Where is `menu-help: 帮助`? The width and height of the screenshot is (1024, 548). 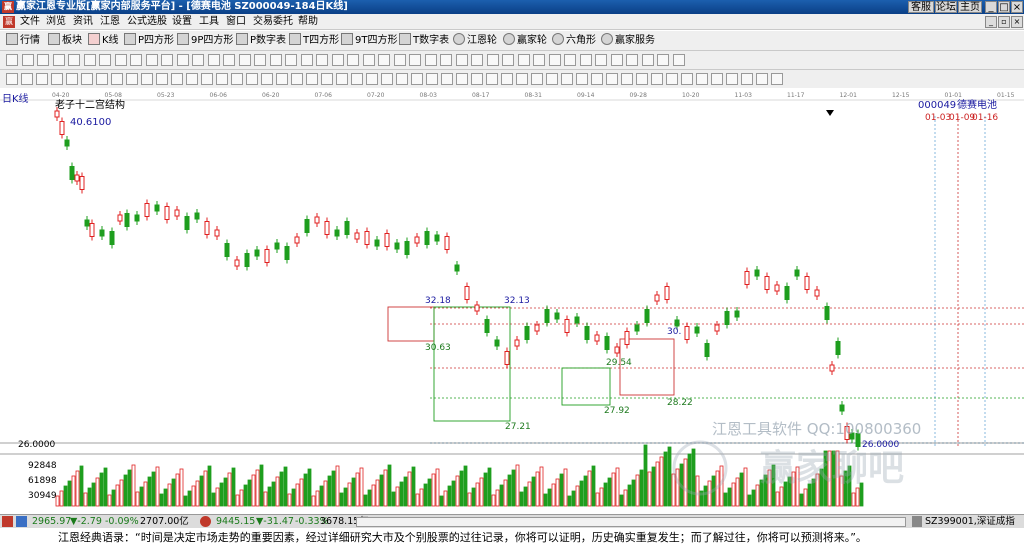
menu-help: 帮助 is located at coordinates (308, 22).